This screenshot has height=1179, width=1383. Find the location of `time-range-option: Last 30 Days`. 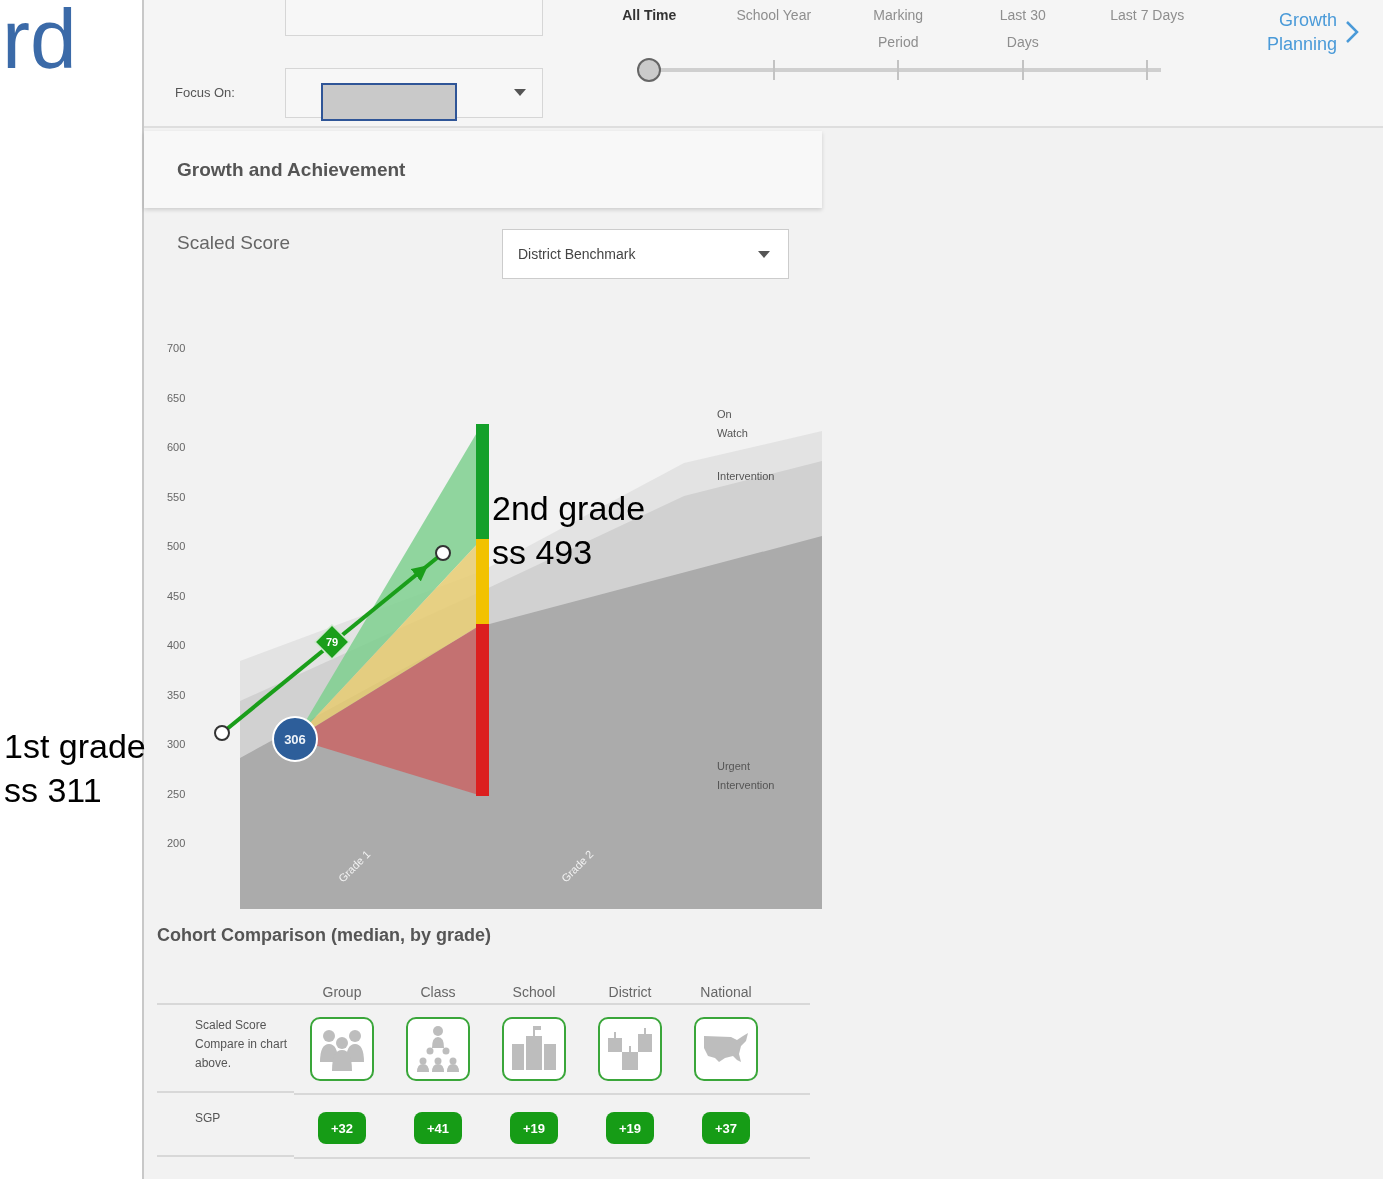

time-range-option: Last 30 Days is located at coordinates (1022, 29).